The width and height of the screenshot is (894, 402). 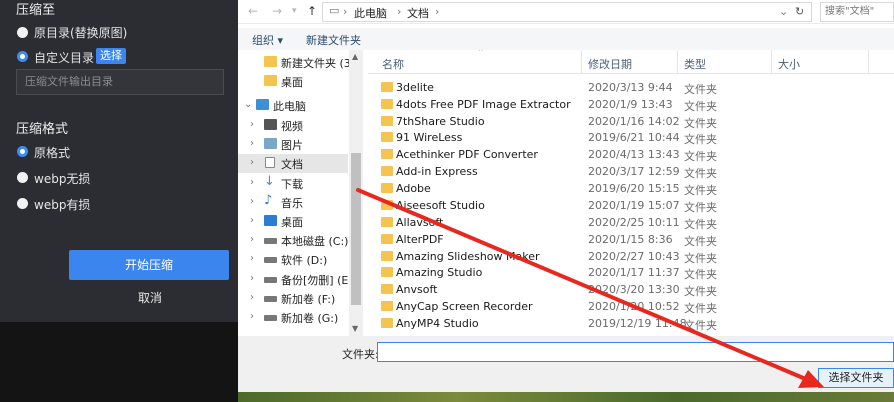 What do you see at coordinates (631, 205) in the screenshot?
I see `file-row: Aiseesoft Studio 2020/1/19 15:07 文件夹` at bounding box center [631, 205].